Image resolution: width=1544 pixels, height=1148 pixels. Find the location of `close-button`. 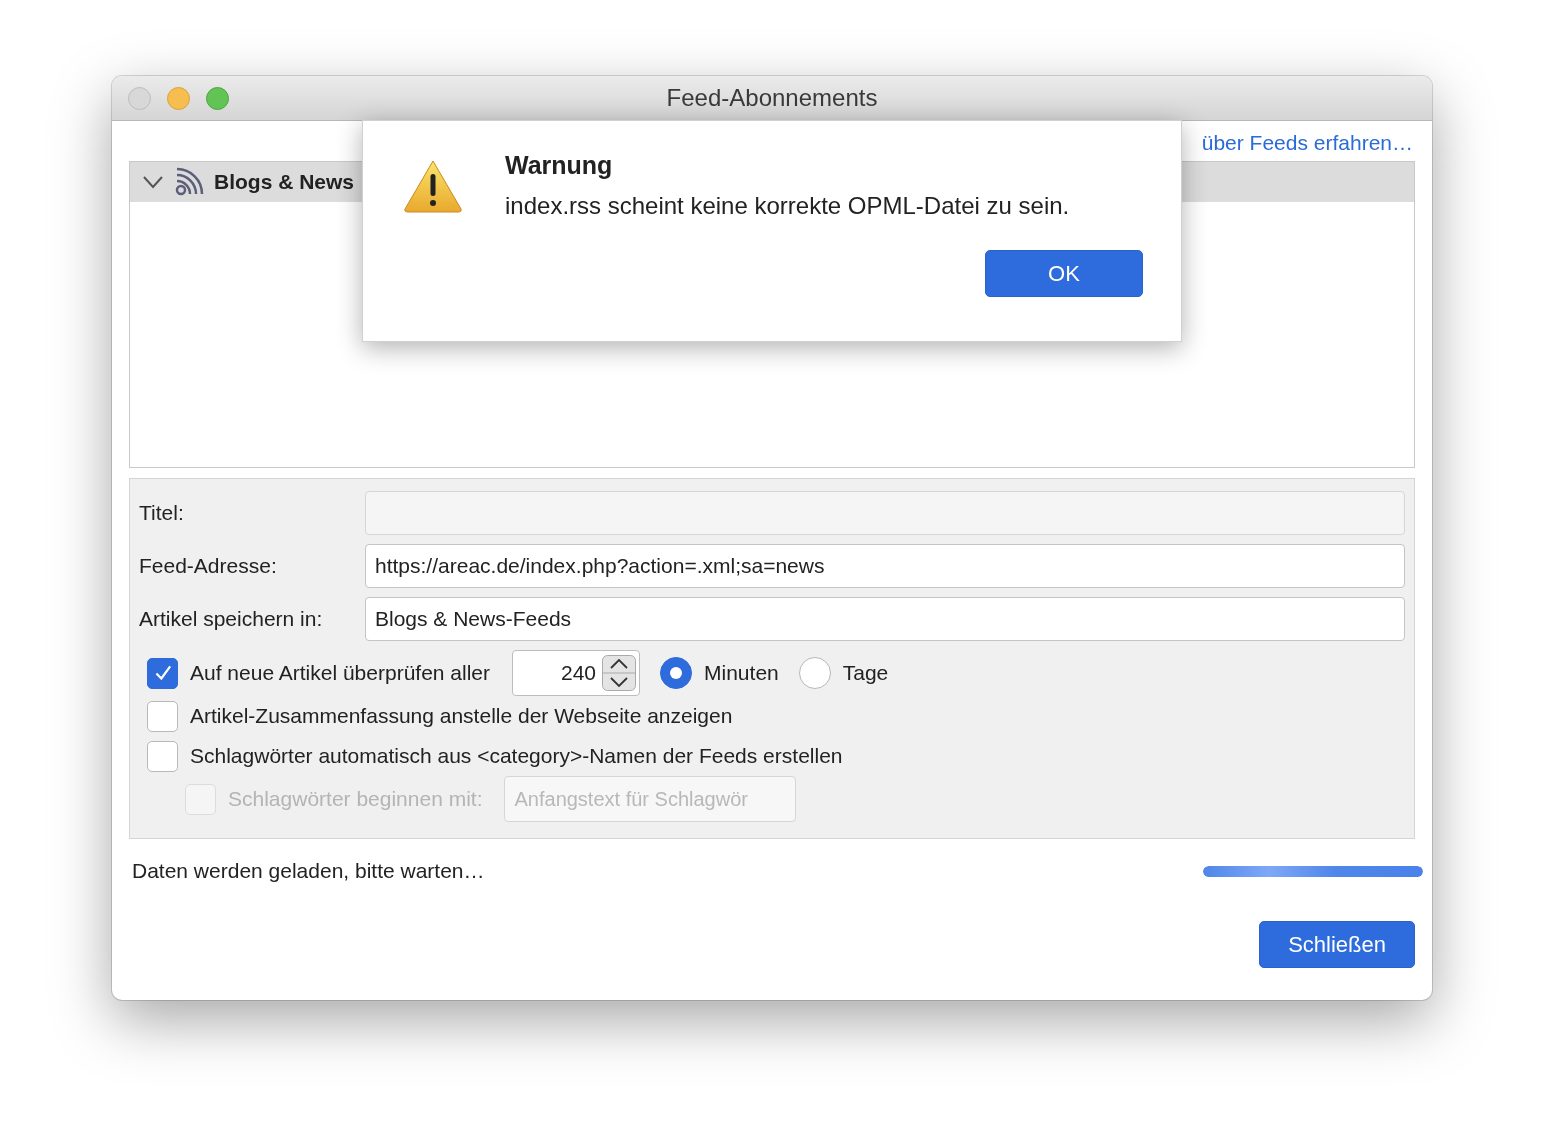

close-button is located at coordinates (139, 98).